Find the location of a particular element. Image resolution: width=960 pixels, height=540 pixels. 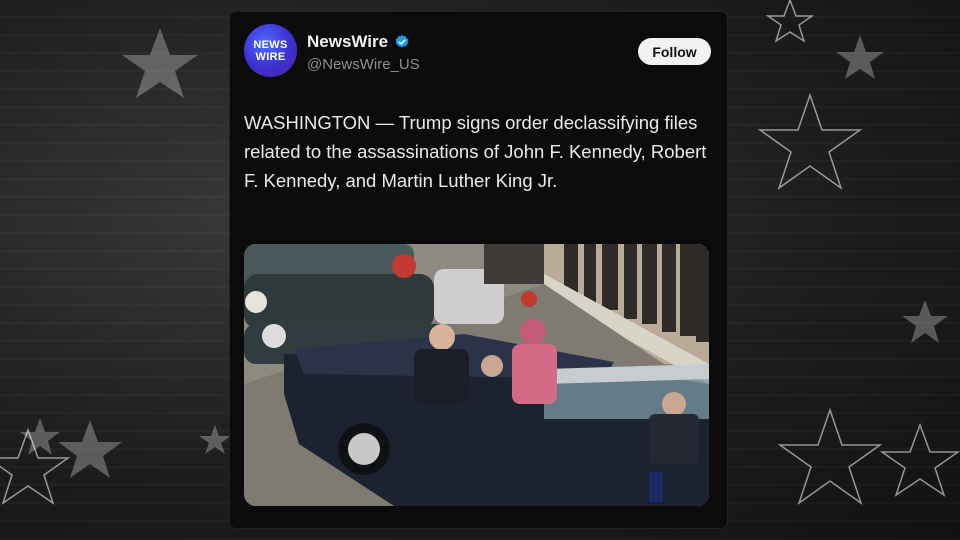

post-header: NEWS WIRE NewsWire @NewsWire_US Follow is located at coordinates (477, 51).